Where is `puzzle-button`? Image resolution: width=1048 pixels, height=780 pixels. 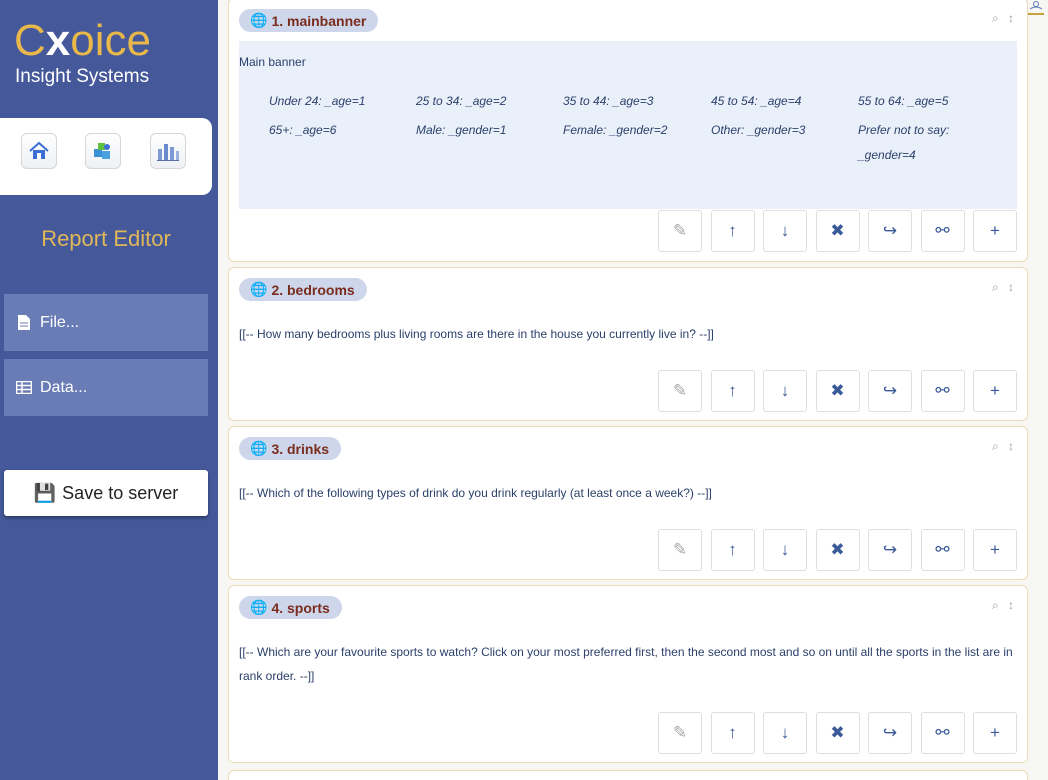
puzzle-button is located at coordinates (103, 151).